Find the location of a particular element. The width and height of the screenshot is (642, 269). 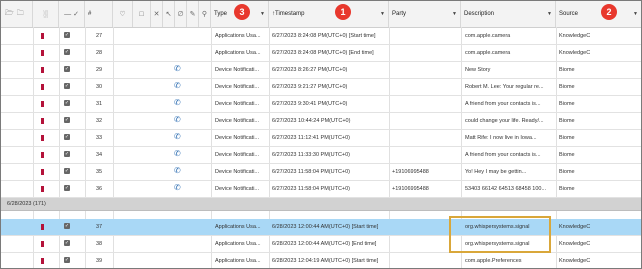

cell-timestamp: 6/28/2023 12:00:44 AM(UTC+0) [End time] is located at coordinates (324, 244).